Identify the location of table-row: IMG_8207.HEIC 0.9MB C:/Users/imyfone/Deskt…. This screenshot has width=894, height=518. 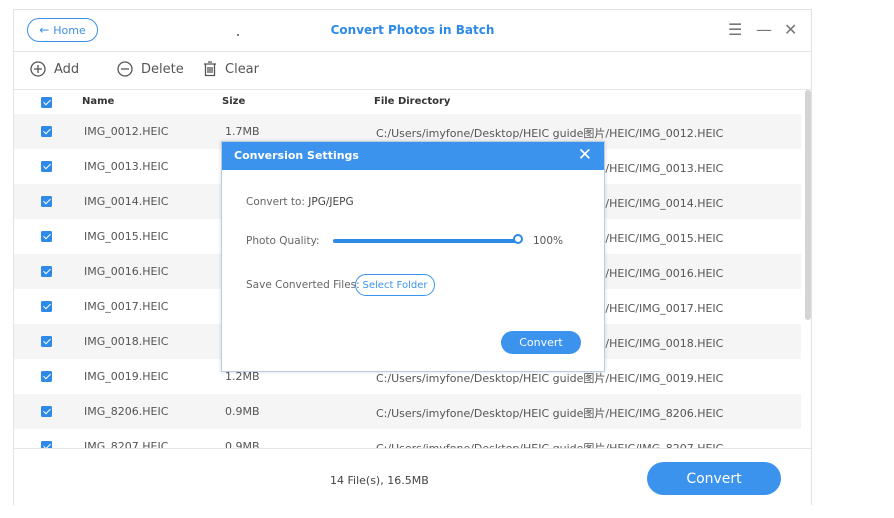
(407, 439).